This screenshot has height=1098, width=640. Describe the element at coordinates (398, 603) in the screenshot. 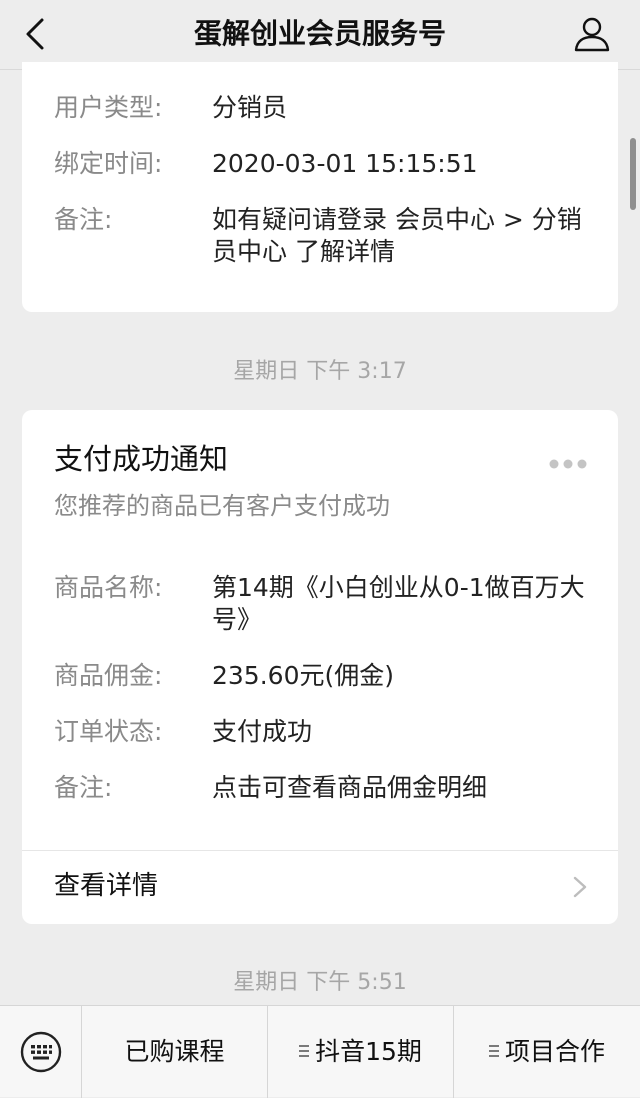

I see `row-value: 第14期《小白创业从0-1做百万大号》` at that location.